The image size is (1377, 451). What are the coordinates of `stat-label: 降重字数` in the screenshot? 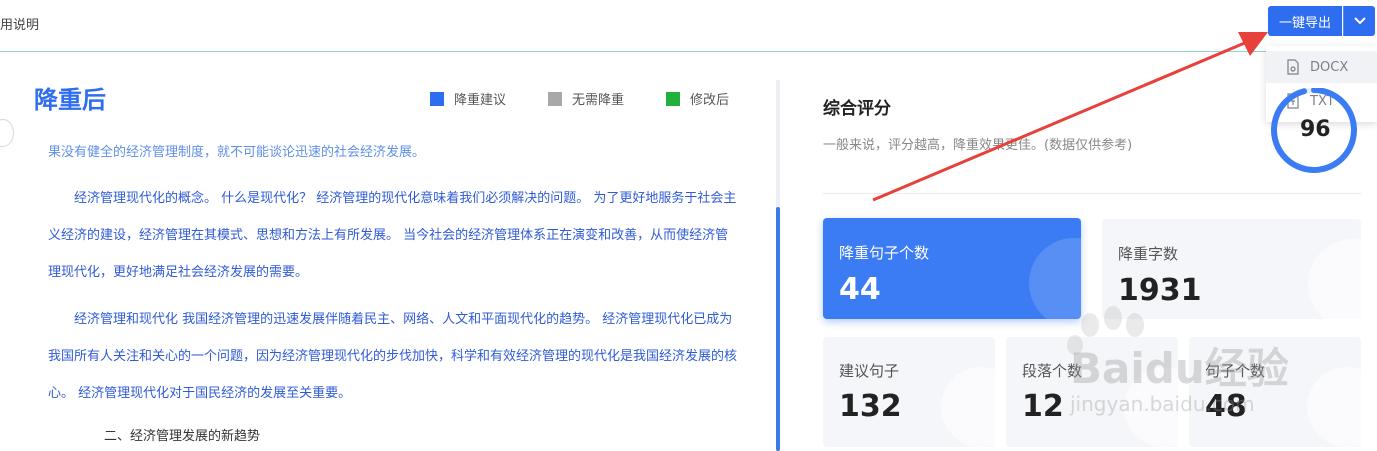 It's located at (1148, 254).